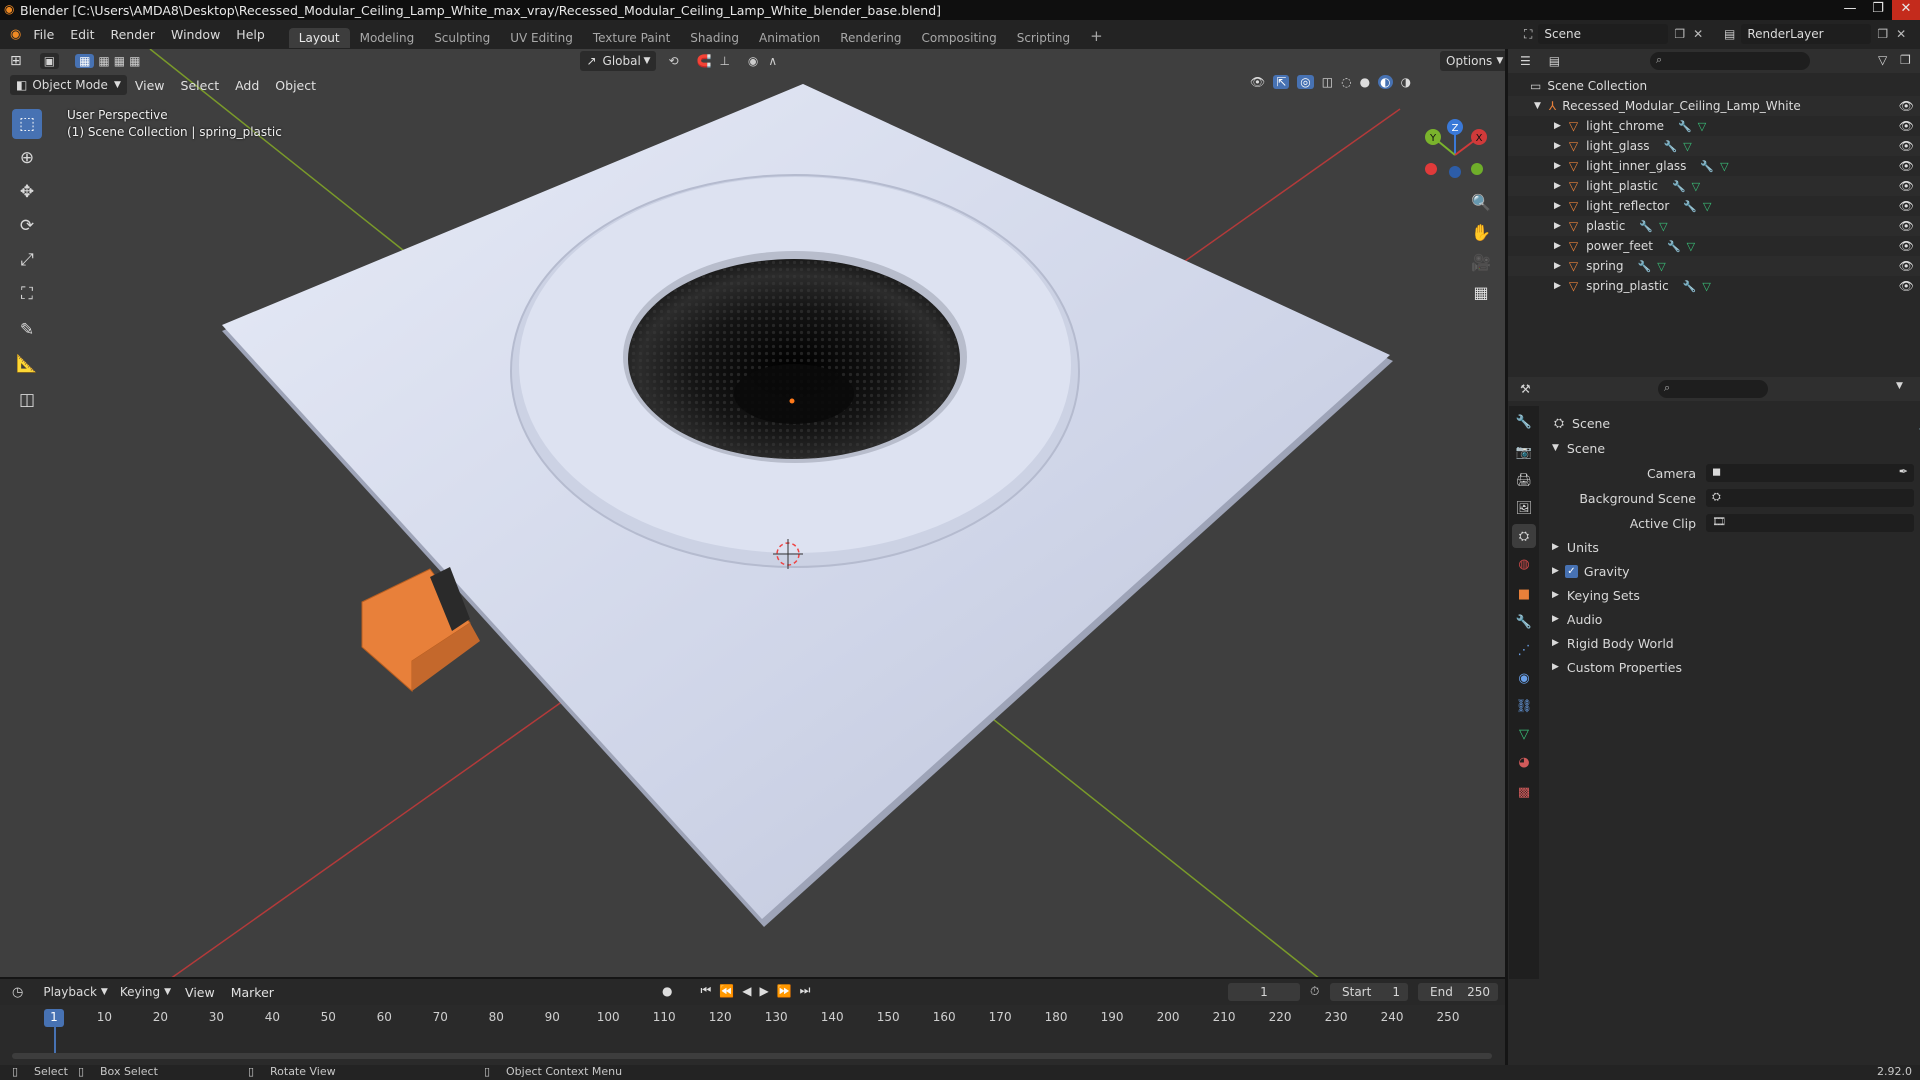 The width and height of the screenshot is (1920, 1080). Describe the element at coordinates (753, 61) in the screenshot. I see `proportional-edit-icon: ◉` at that location.